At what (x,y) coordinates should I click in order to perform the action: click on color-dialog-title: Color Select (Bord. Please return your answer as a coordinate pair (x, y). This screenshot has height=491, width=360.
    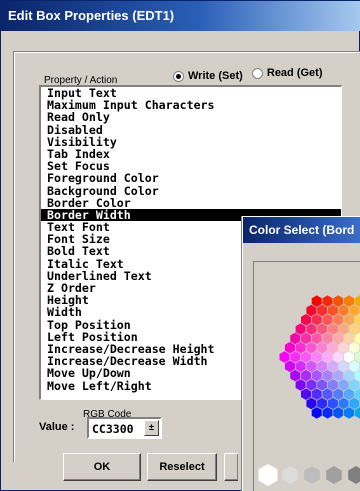
    Looking at the image, I should click on (302, 230).